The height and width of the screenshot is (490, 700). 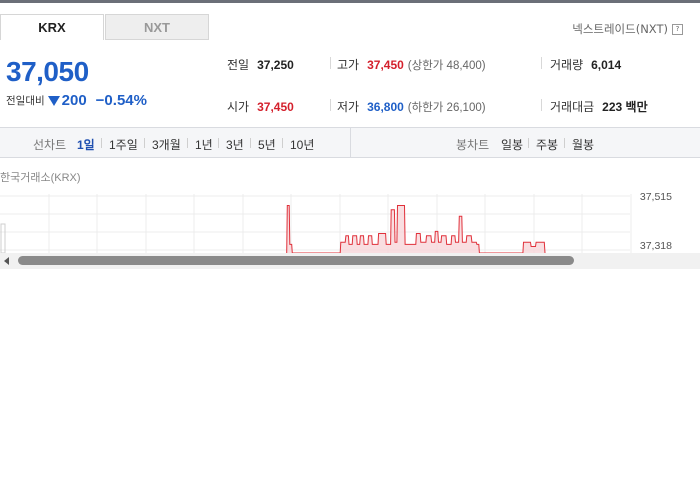 What do you see at coordinates (547, 144) in the screenshot?
I see `candle-weekly: 주봉` at bounding box center [547, 144].